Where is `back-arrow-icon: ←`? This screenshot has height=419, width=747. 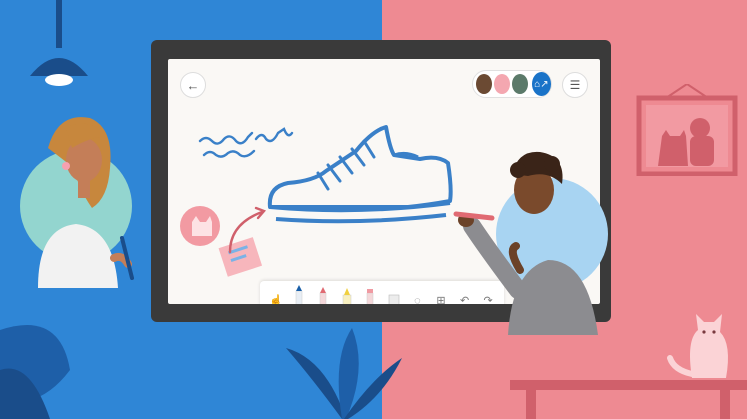 back-arrow-icon: ← is located at coordinates (193, 85).